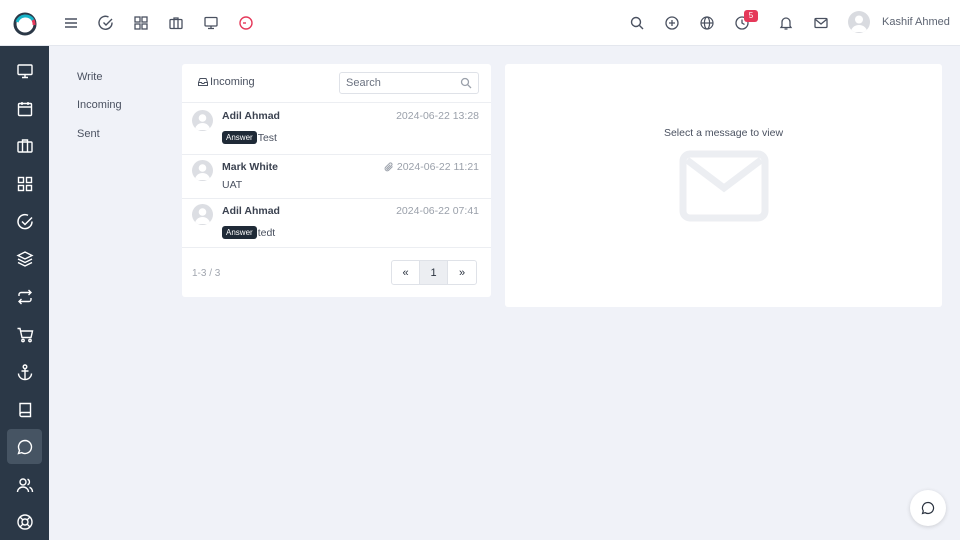 This screenshot has width=960, height=540. I want to click on sidebar-item-users, so click(24, 484).